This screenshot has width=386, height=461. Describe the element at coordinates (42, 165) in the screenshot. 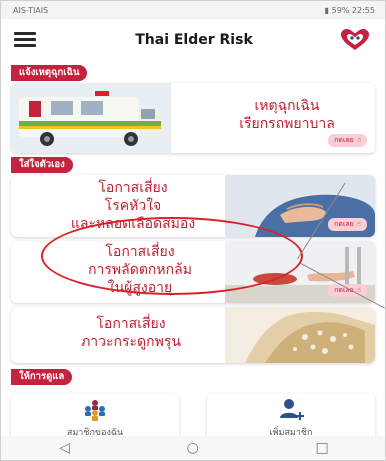

I see `section-self-care: ใส่ใจตัวเอง` at that location.